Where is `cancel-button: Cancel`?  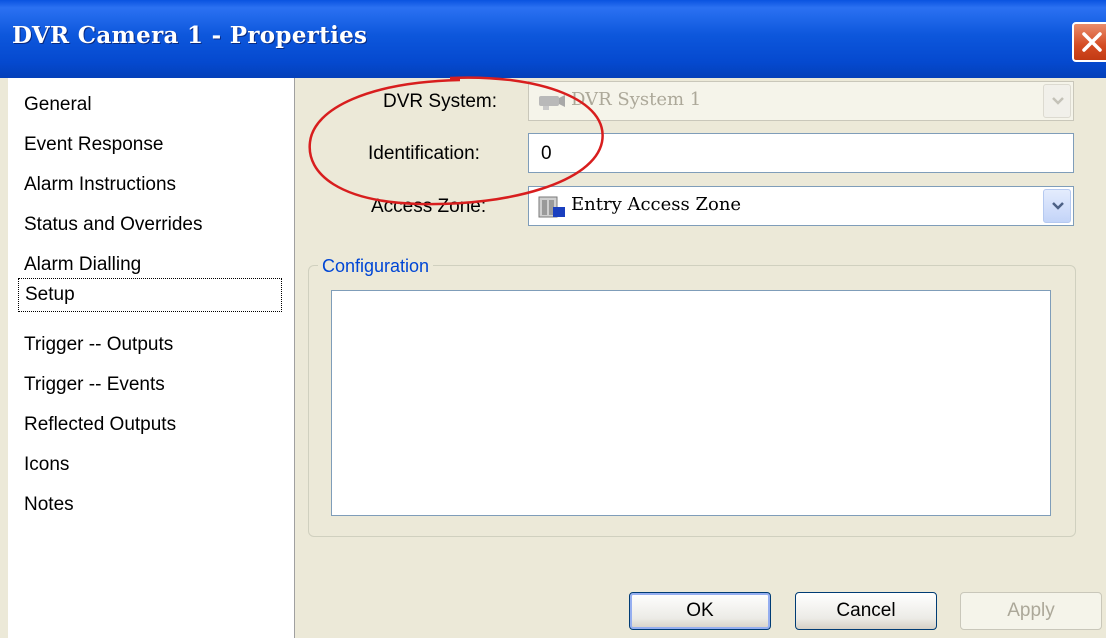 cancel-button: Cancel is located at coordinates (866, 611).